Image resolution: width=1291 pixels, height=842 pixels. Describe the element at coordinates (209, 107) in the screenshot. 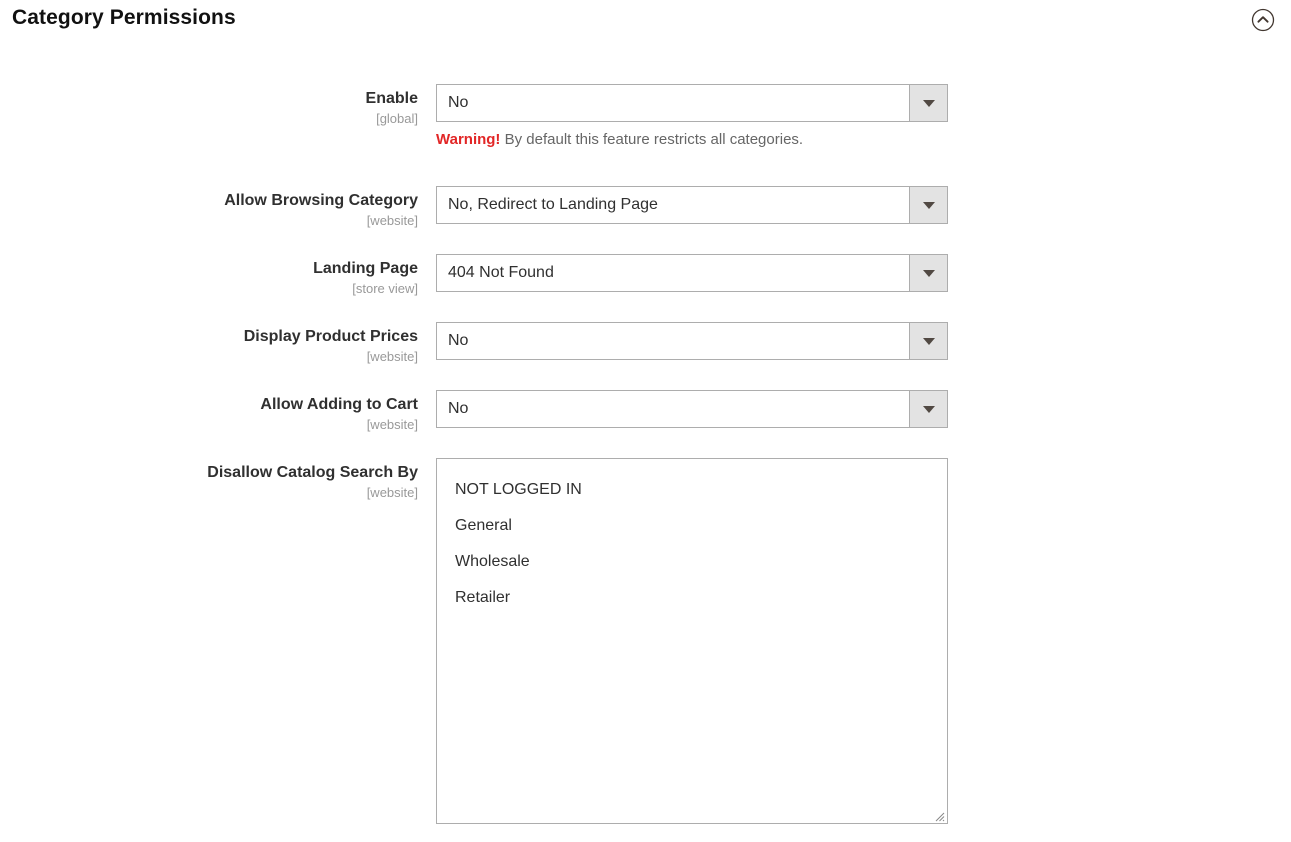

I see `field-label-enable: Enable [global]` at that location.